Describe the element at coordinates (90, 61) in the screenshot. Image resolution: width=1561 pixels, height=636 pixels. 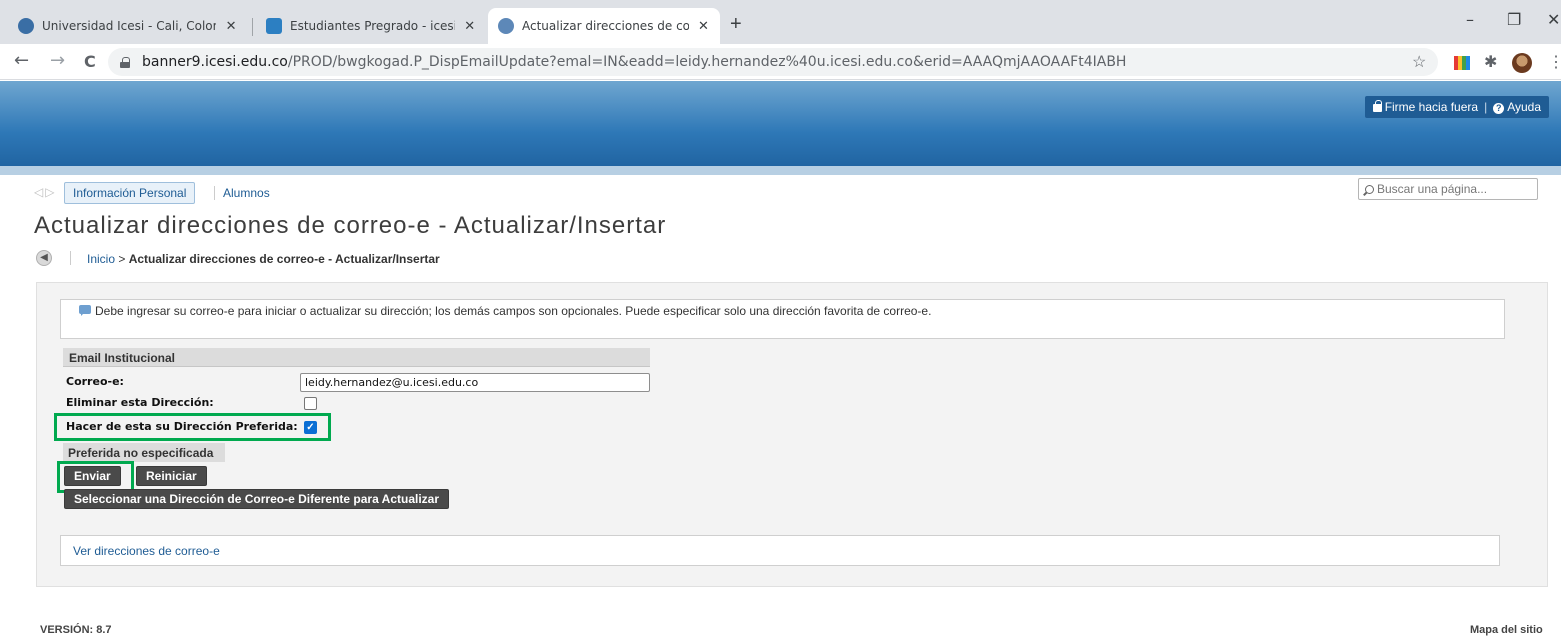
I see `reload-icon: C` at that location.